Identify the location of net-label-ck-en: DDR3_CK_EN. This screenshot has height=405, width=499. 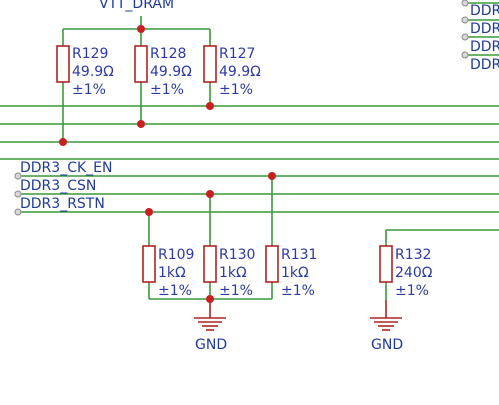
(66, 168).